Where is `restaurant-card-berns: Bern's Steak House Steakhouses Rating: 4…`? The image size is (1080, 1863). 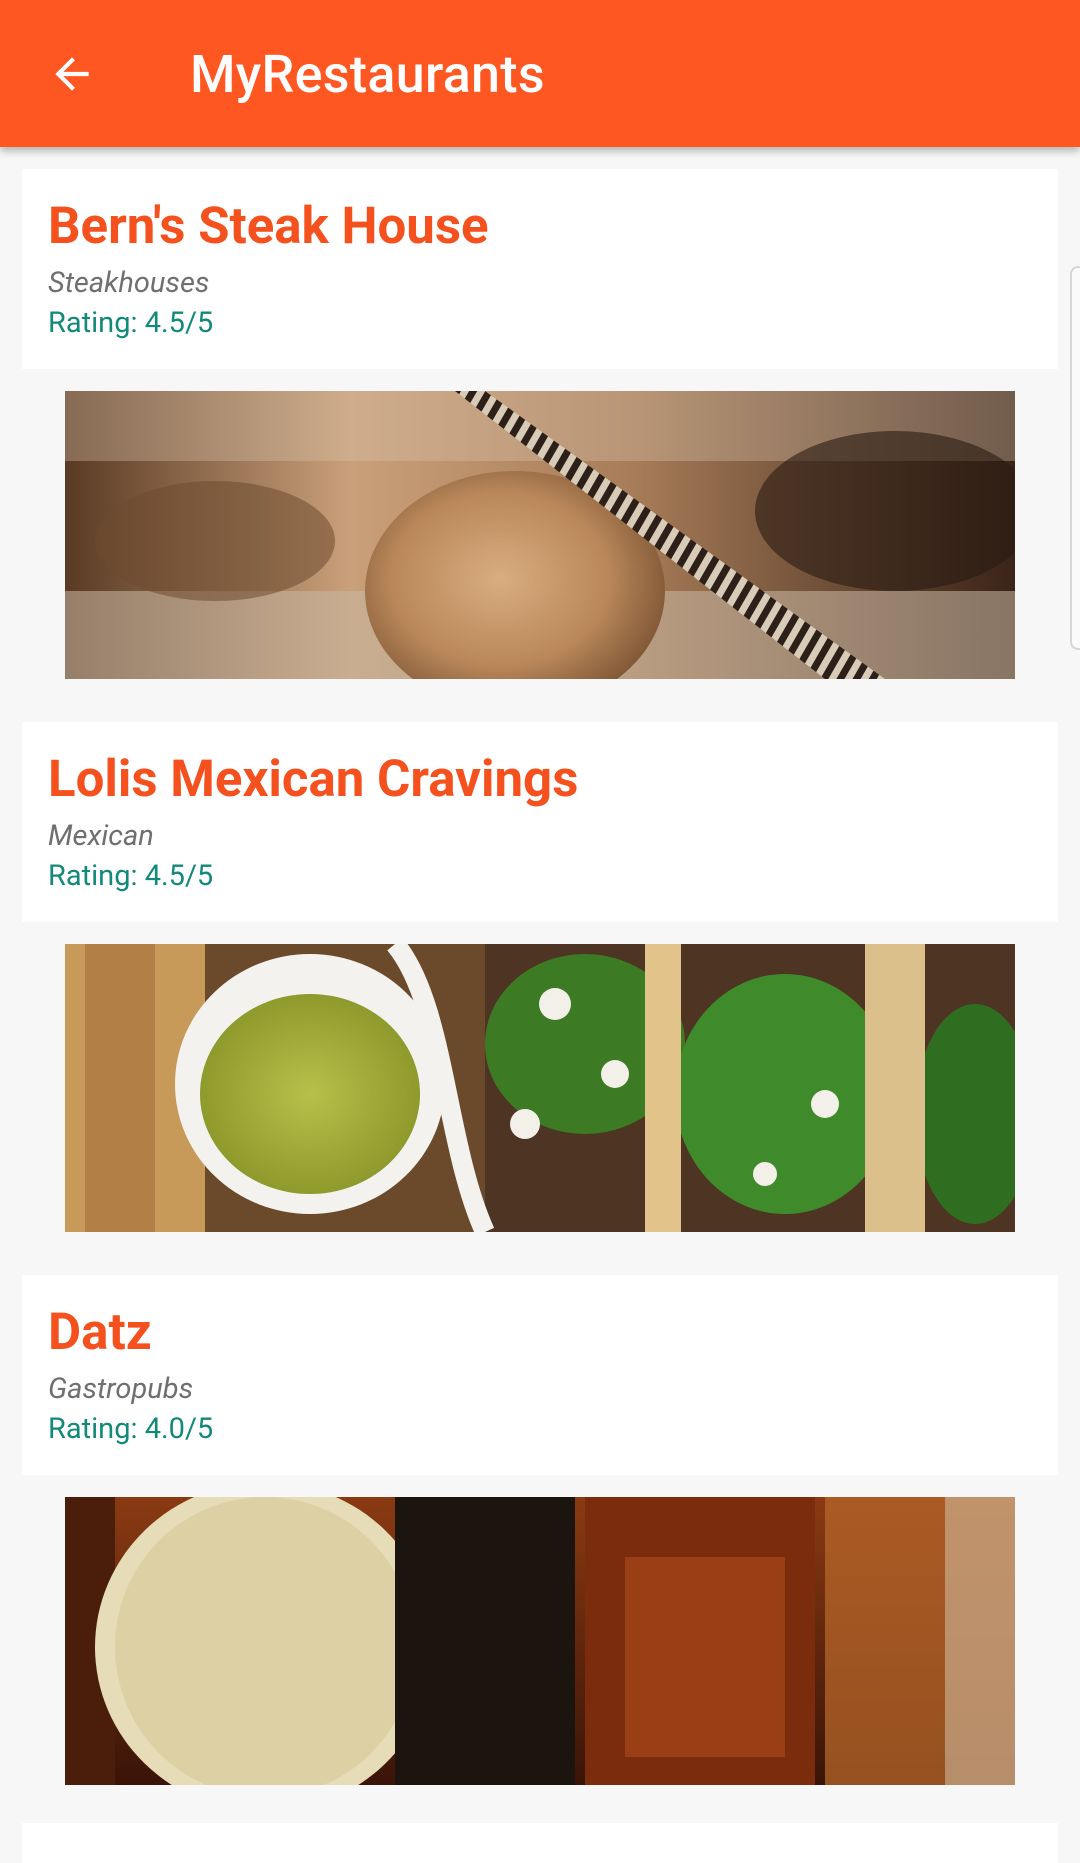
restaurant-card-berns: Bern's Steak House Steakhouses Rating: 4… is located at coordinates (540, 269).